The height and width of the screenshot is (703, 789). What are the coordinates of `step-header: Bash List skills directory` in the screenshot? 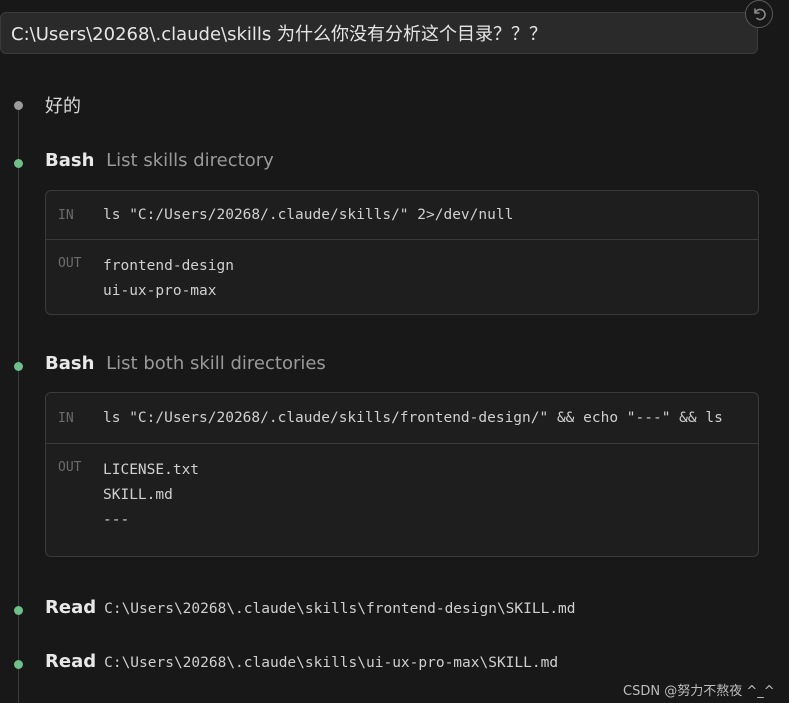 It's located at (159, 160).